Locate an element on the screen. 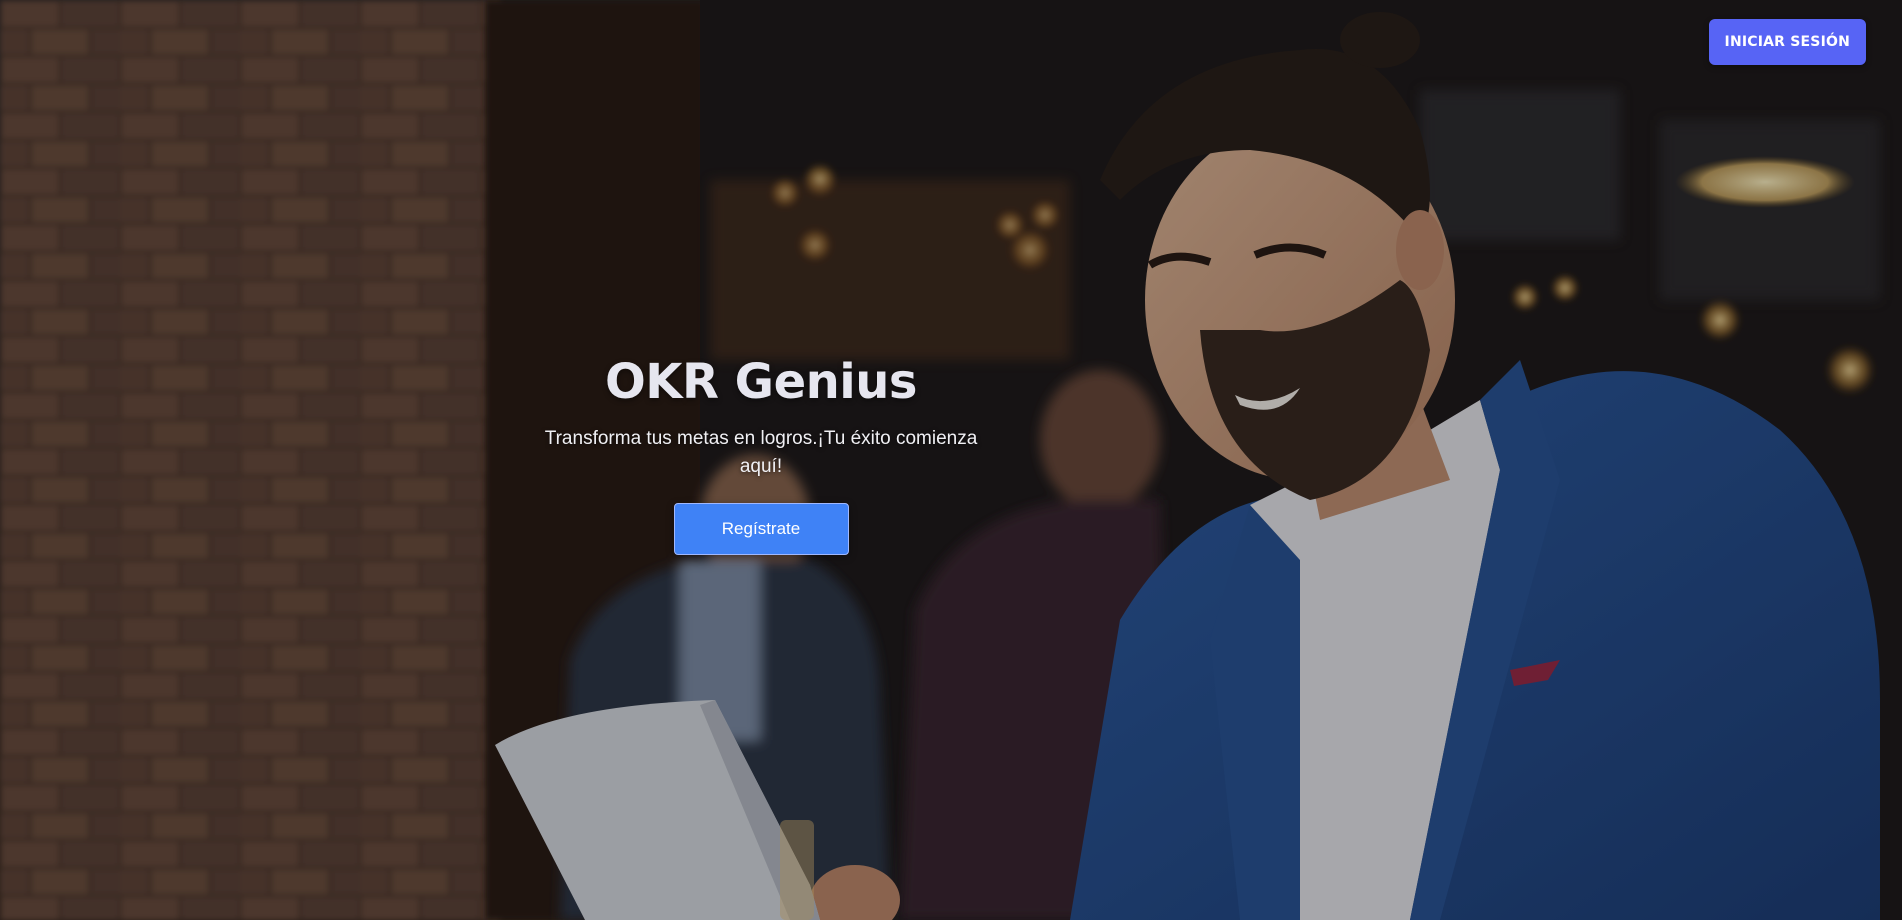 Image resolution: width=1902 pixels, height=920 pixels. login-button: INICIAR SESIÓN is located at coordinates (1787, 42).